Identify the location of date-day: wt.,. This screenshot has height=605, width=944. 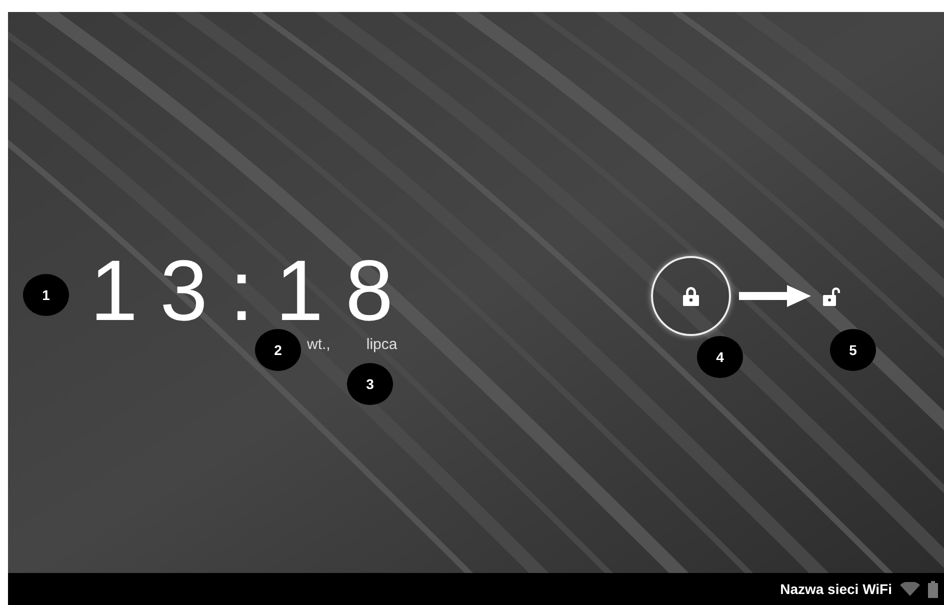
(318, 344).